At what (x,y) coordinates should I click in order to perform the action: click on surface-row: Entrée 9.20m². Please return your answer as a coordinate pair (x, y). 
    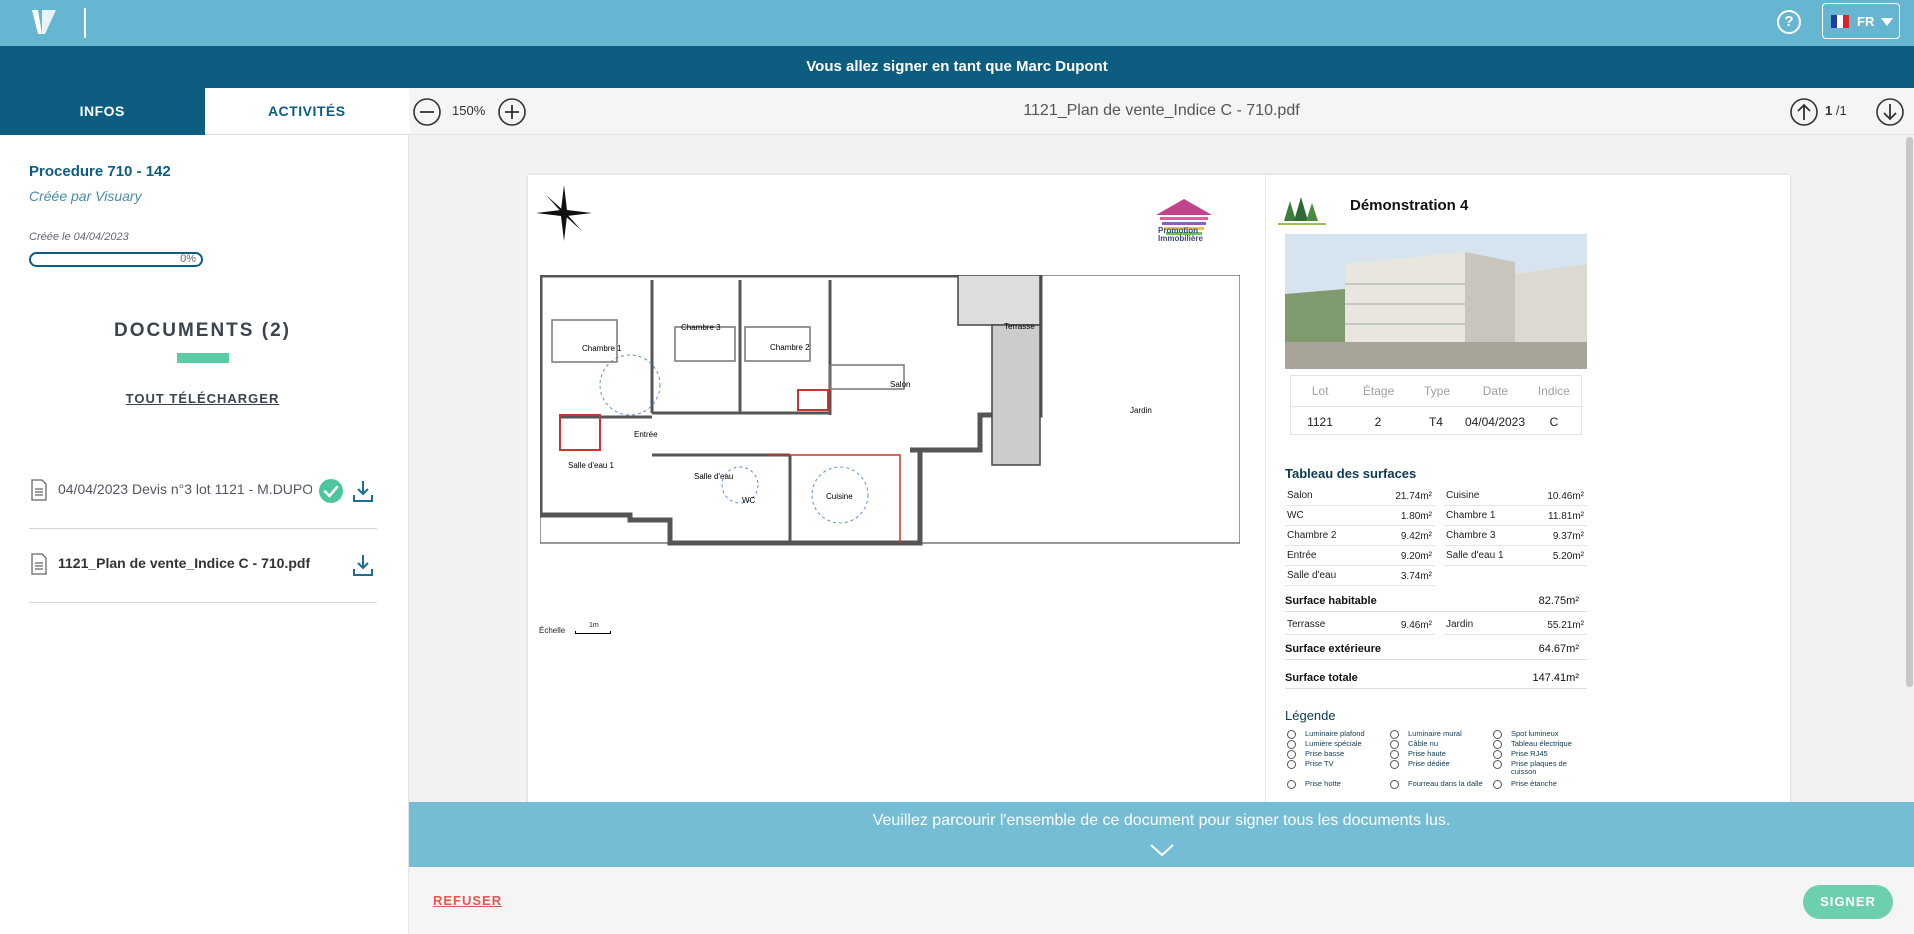
    Looking at the image, I should click on (1360, 556).